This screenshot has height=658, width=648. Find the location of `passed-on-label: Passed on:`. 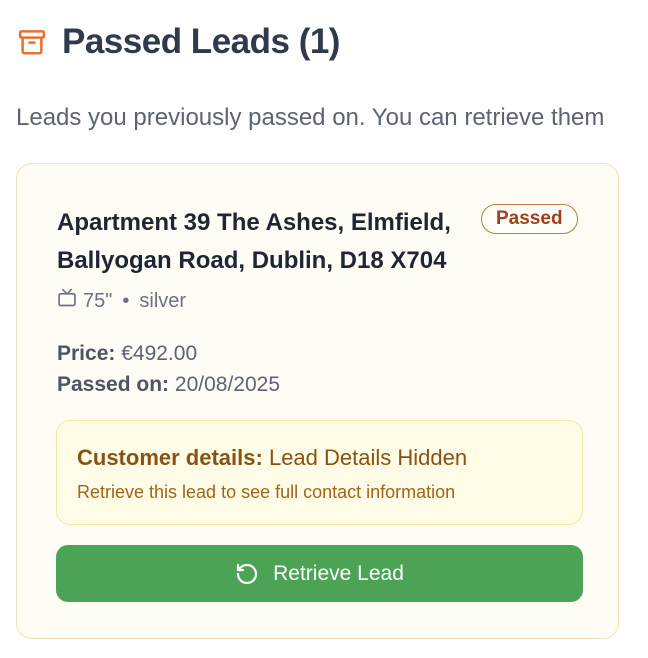

passed-on-label: Passed on: is located at coordinates (113, 384).